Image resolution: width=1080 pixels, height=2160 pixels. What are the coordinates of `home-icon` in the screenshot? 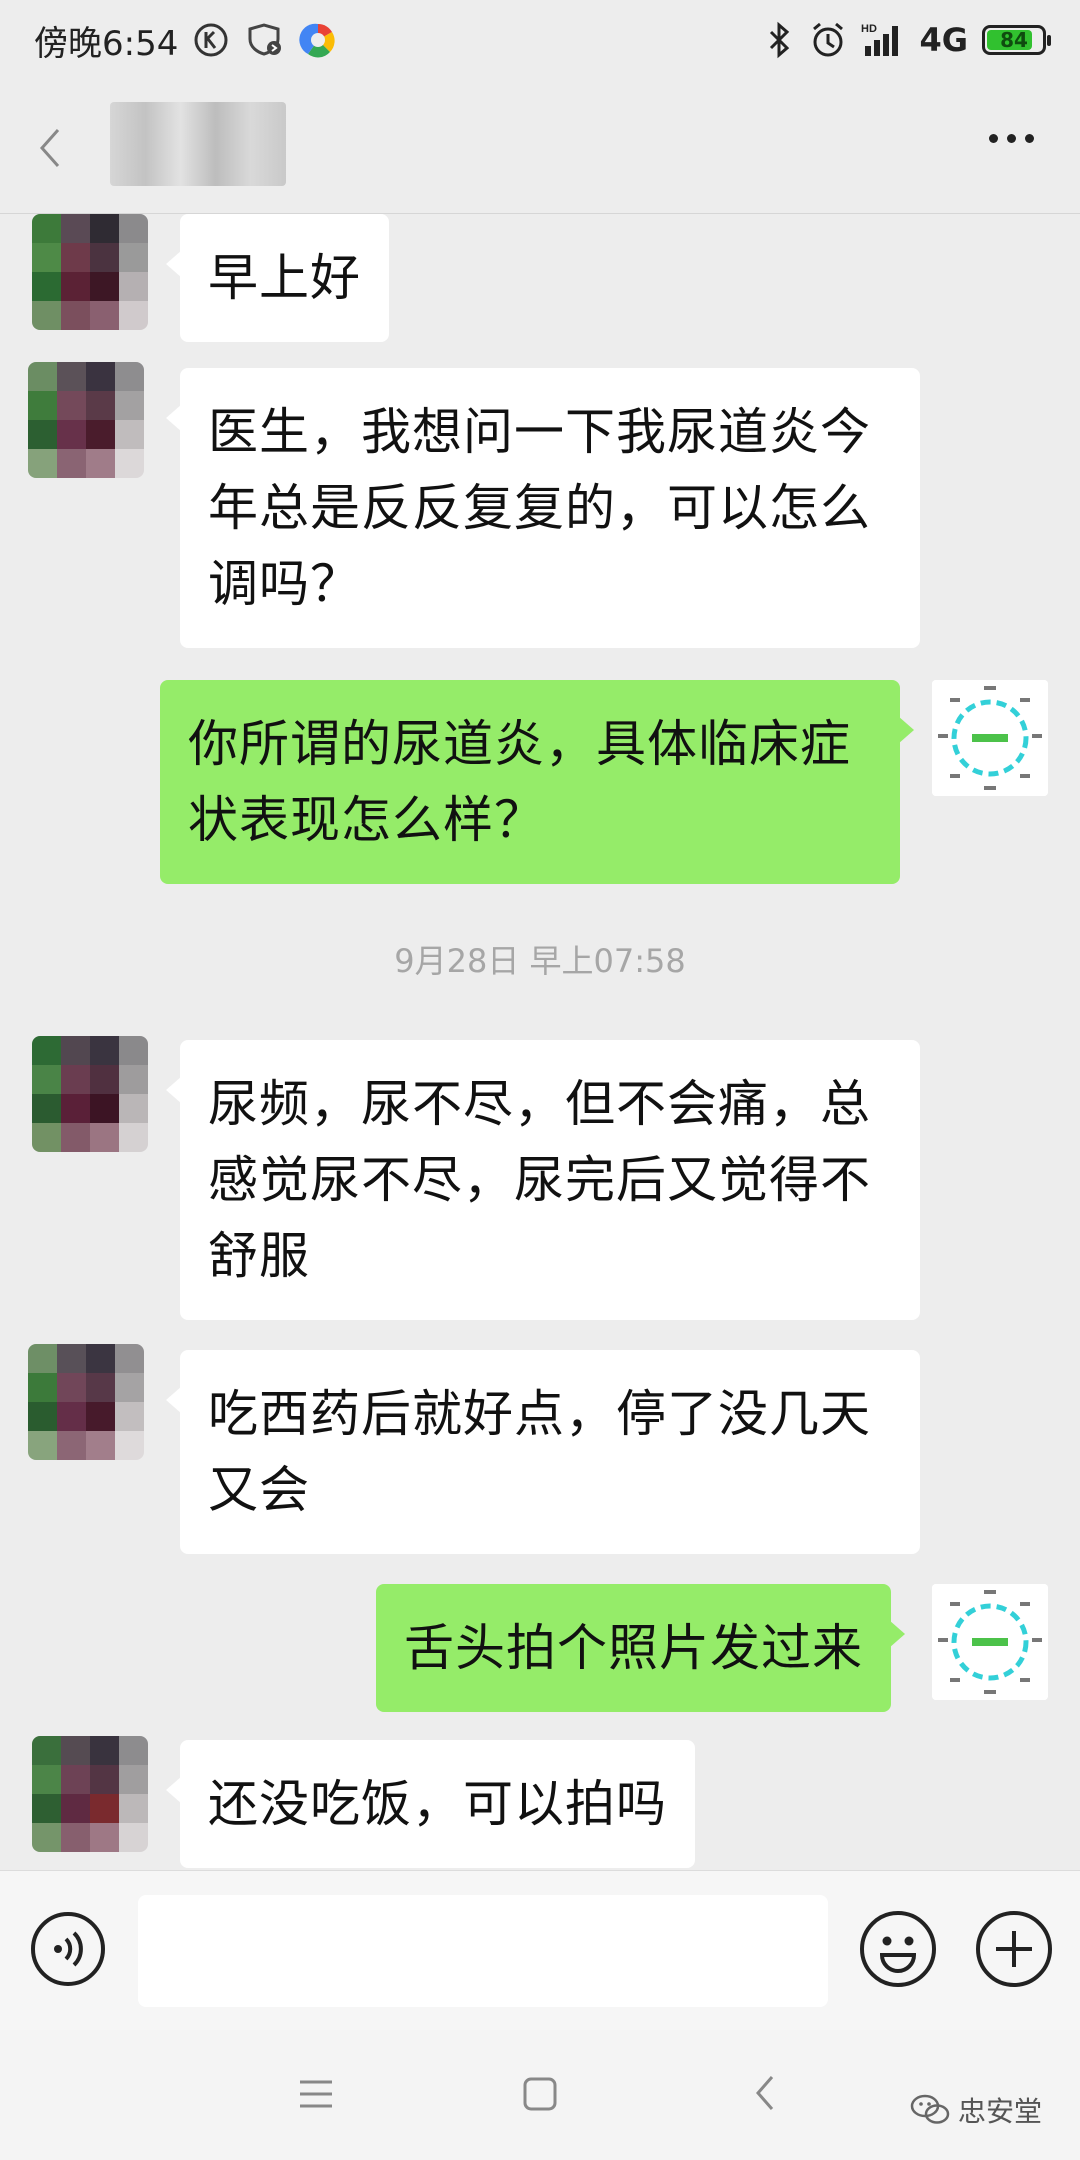 It's located at (540, 2096).